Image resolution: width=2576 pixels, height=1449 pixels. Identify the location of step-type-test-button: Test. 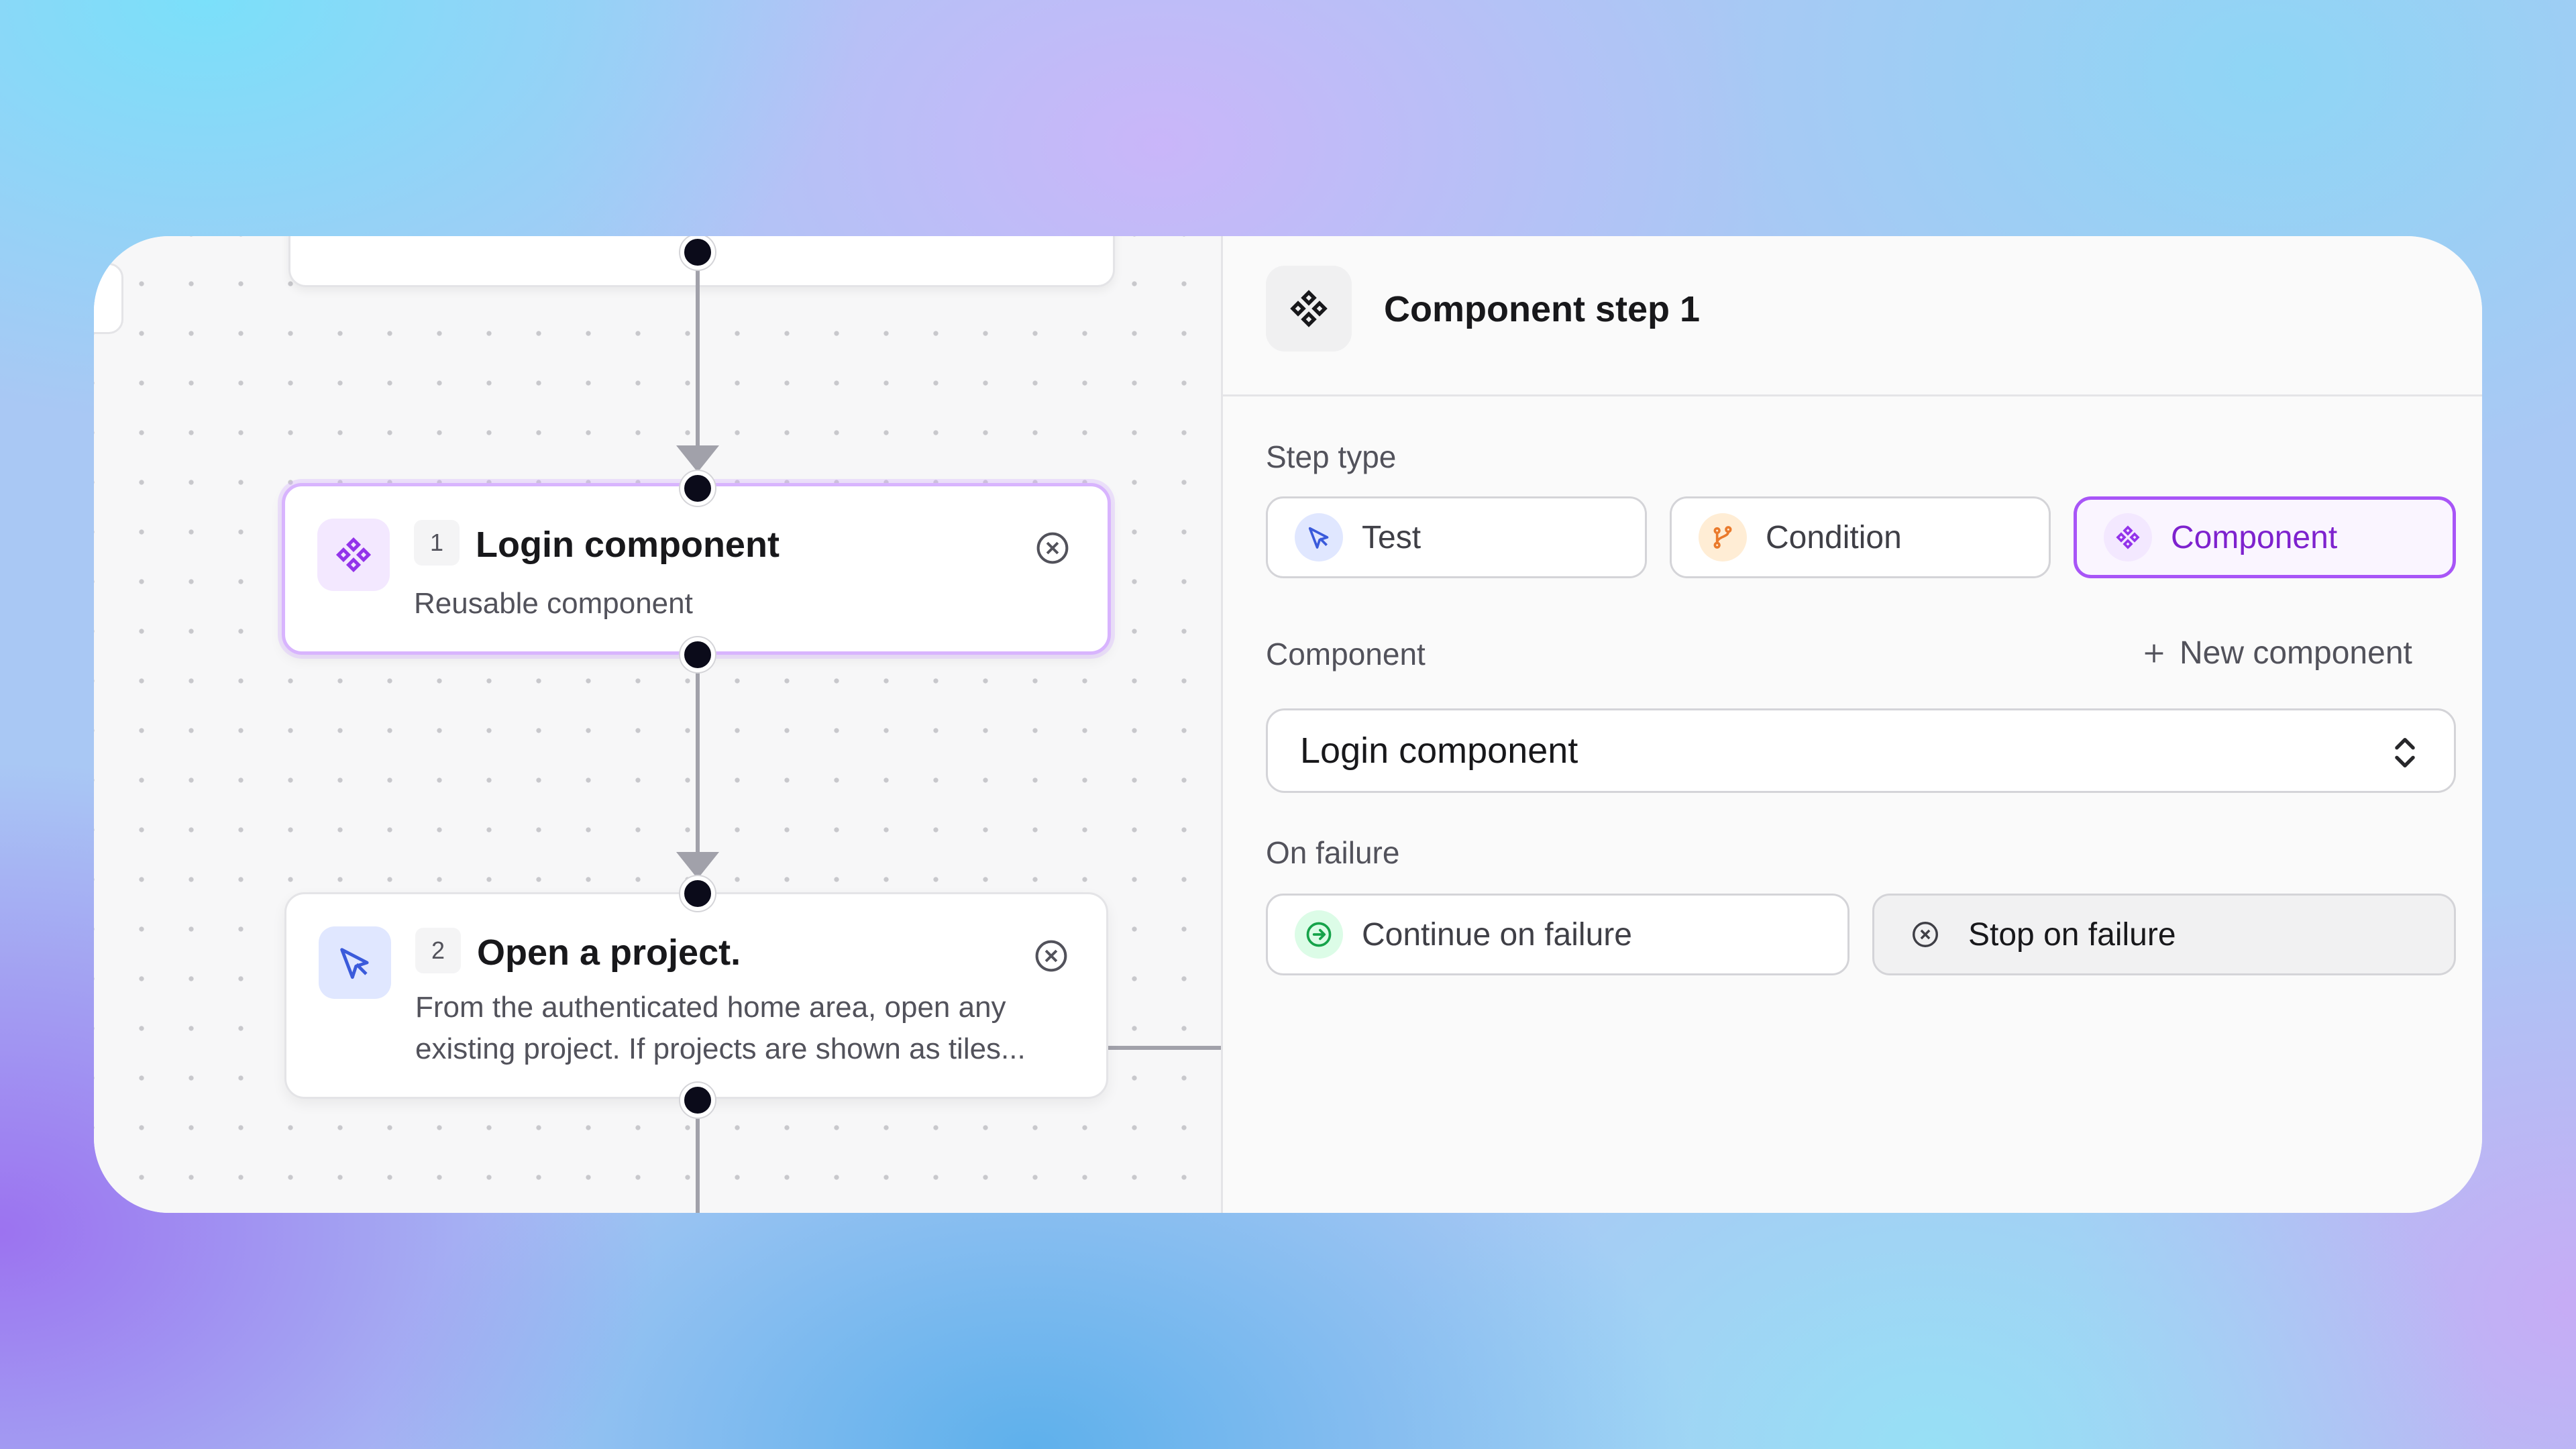
(1456, 537).